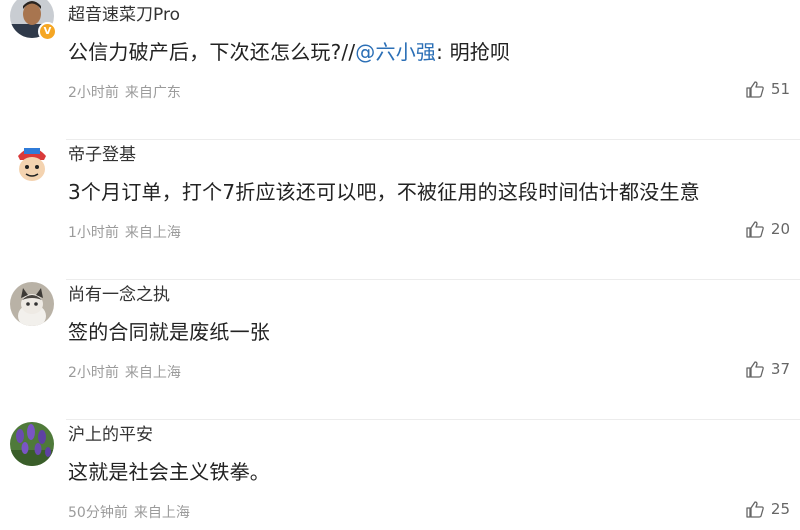 The width and height of the screenshot is (800, 530). Describe the element at coordinates (395, 52) in the screenshot. I see `mention-link: @六小强` at that location.